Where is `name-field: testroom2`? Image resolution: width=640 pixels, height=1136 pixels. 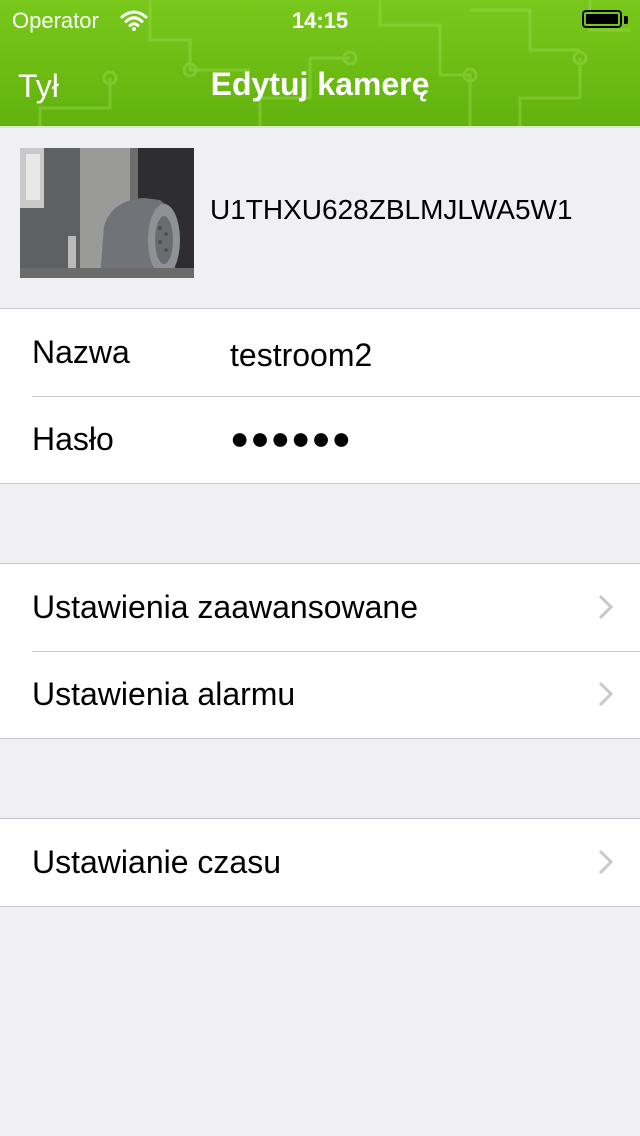
name-field: testroom2 is located at coordinates (301, 355).